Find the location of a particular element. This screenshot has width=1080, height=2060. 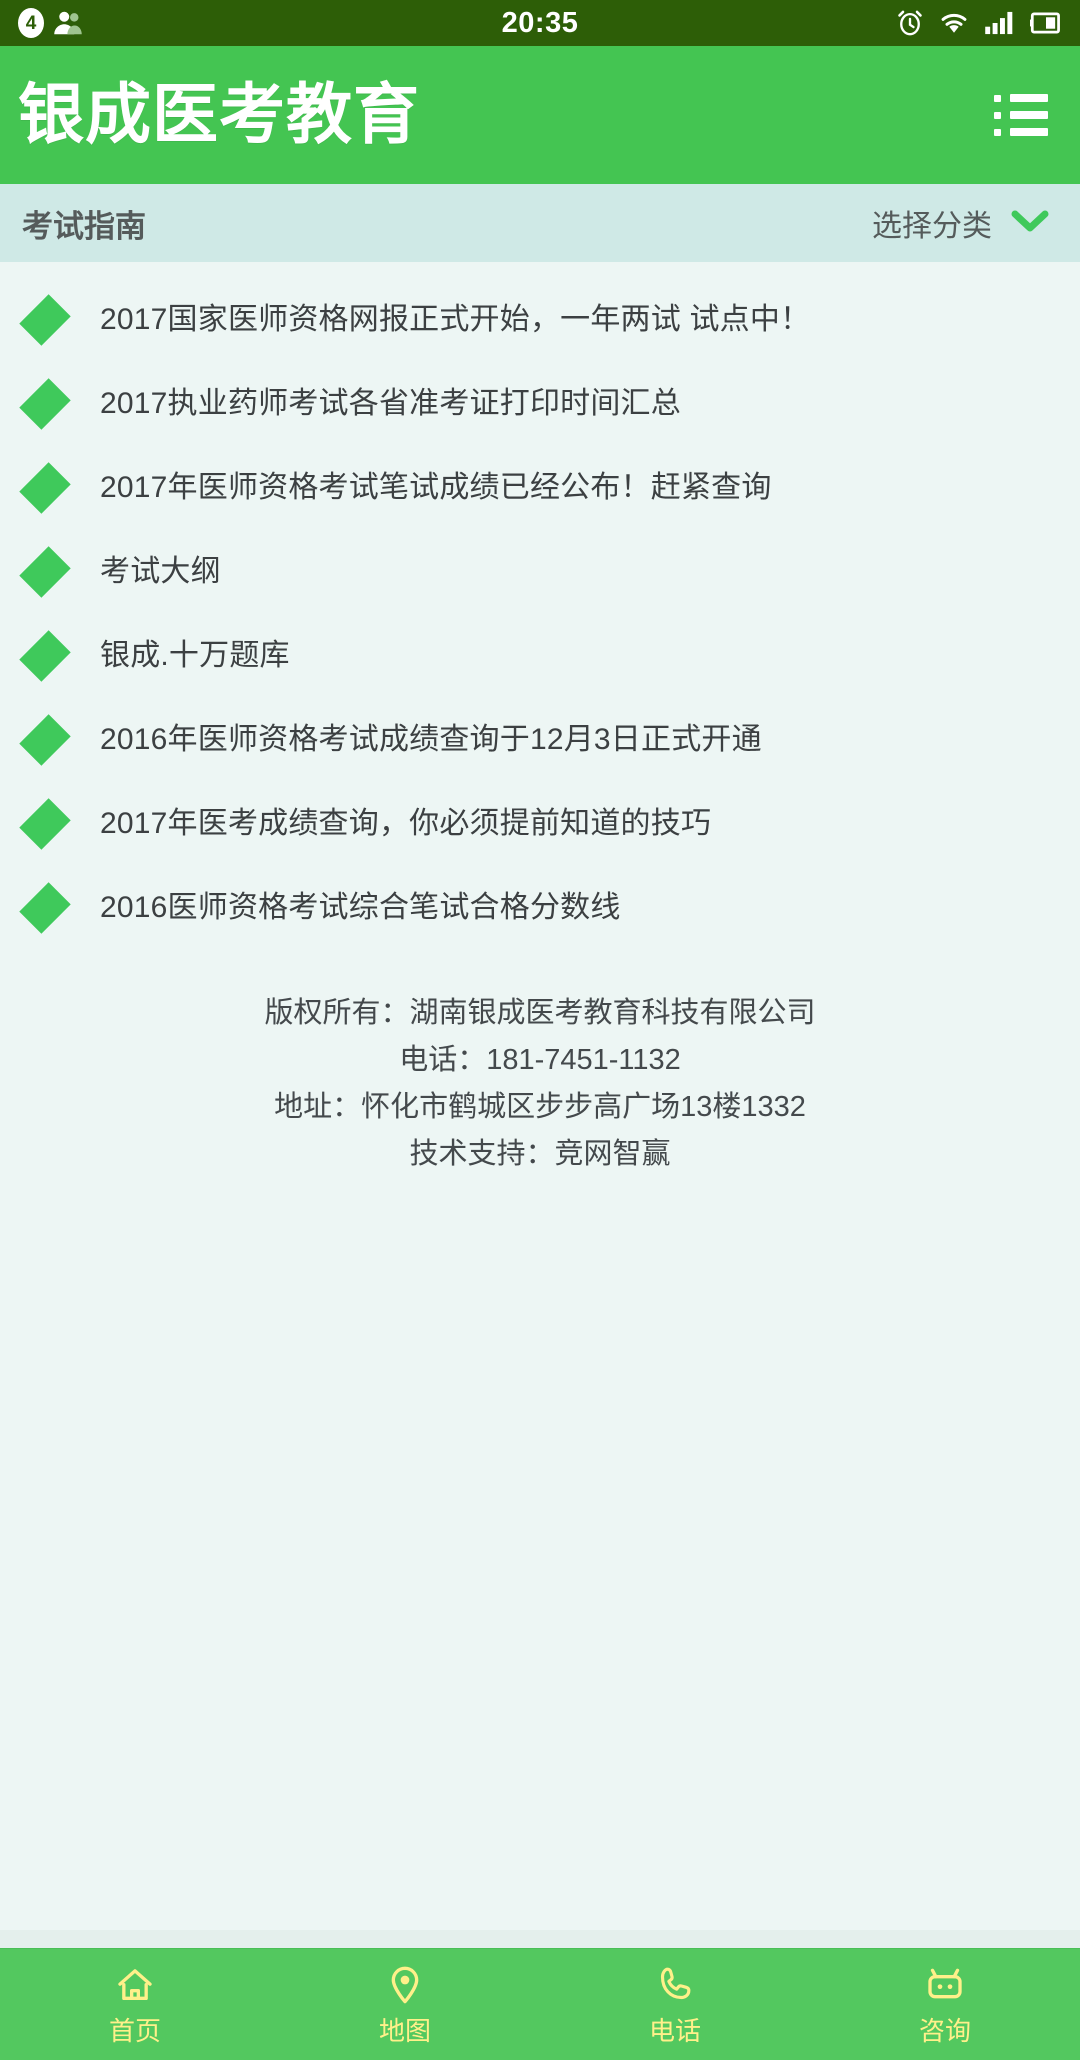

bottom-nav: 首页 地图 电话 咨询 is located at coordinates (540, 2004).